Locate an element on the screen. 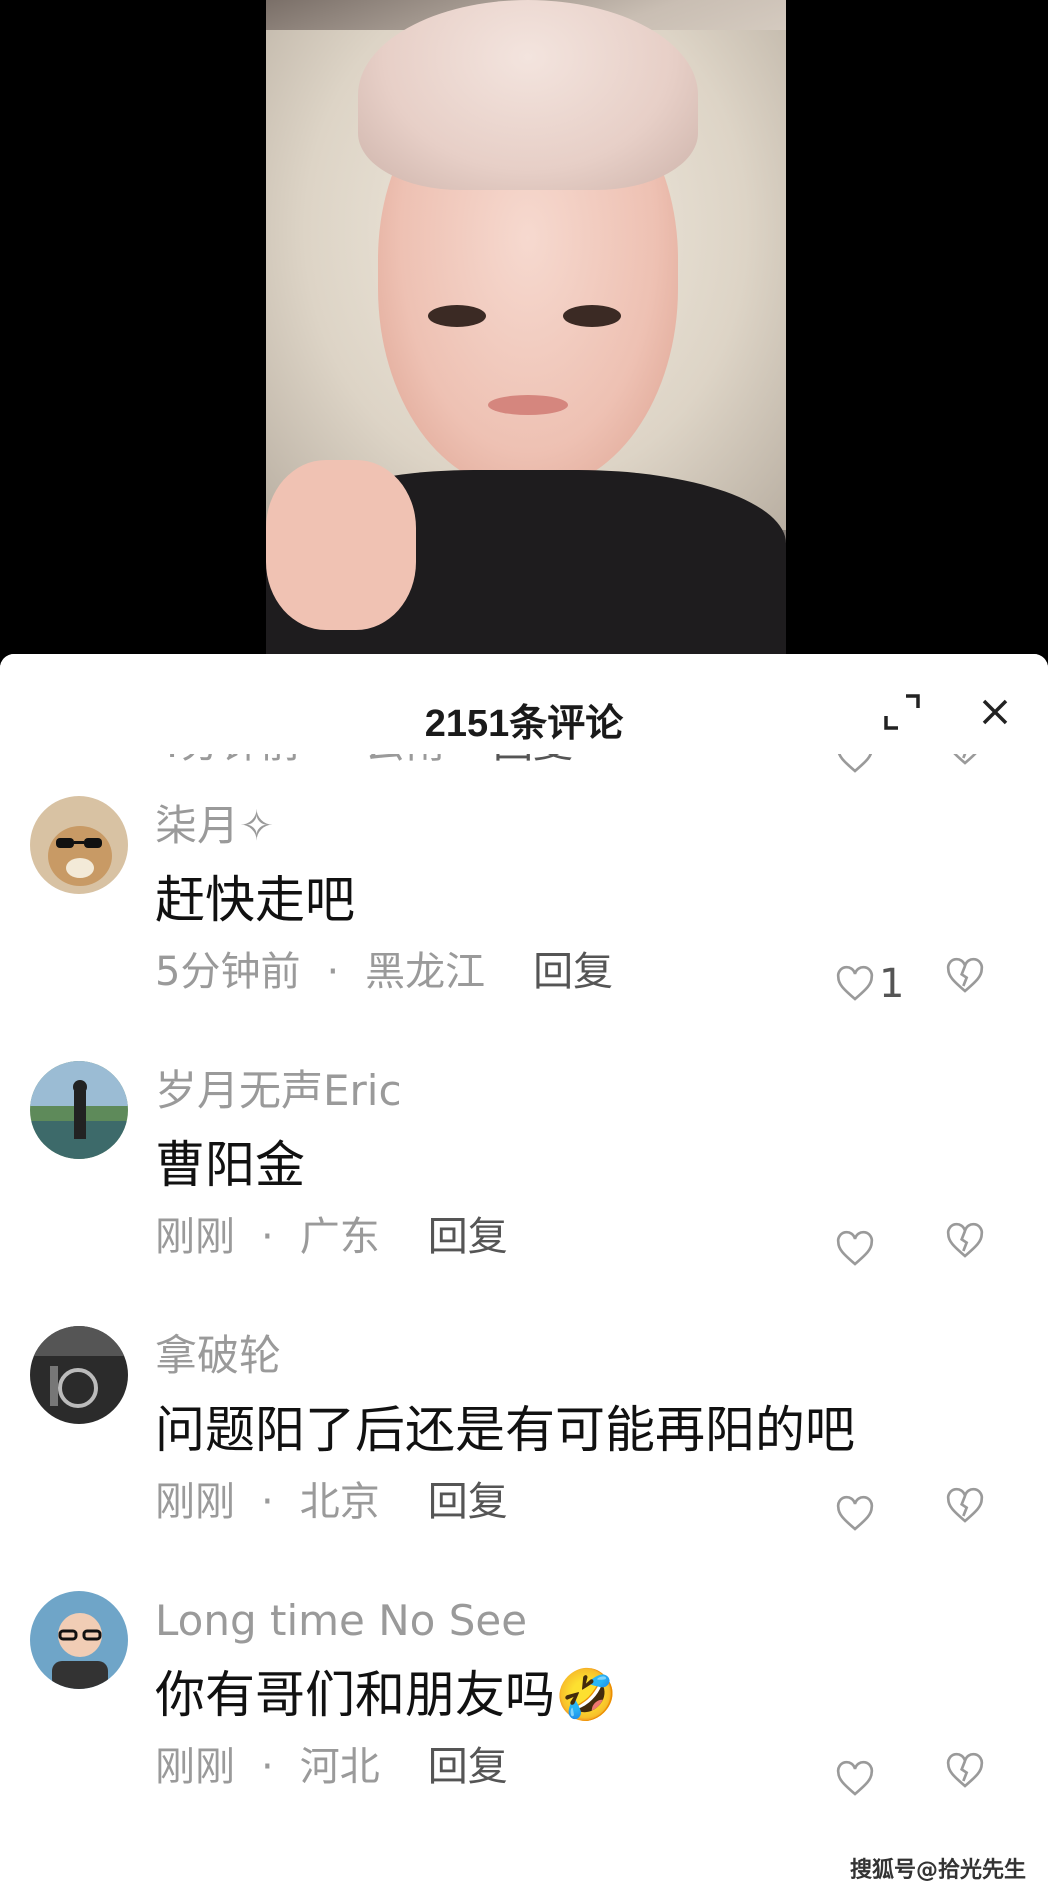 The width and height of the screenshot is (1048, 1894). hair is located at coordinates (528, 95).